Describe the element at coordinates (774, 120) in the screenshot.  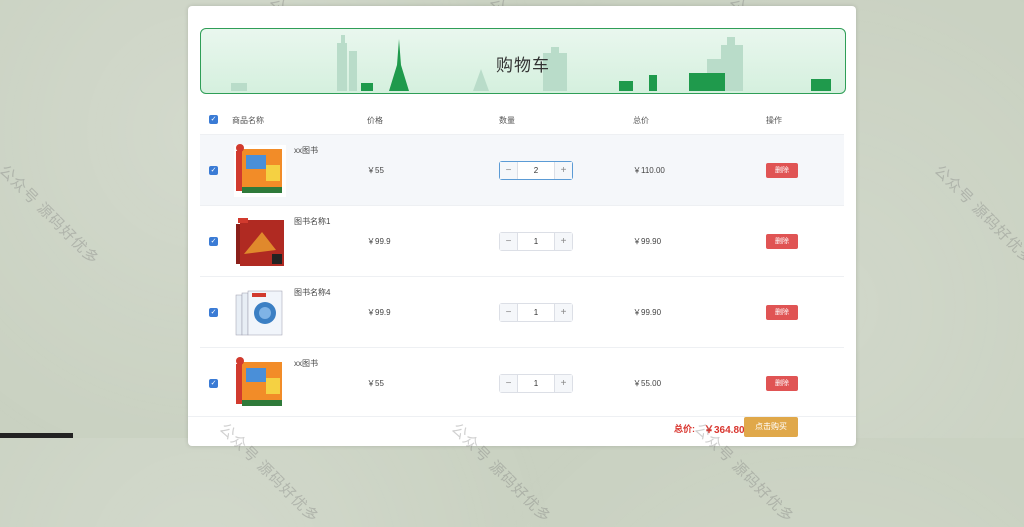
I see `header-action: 操作` at that location.